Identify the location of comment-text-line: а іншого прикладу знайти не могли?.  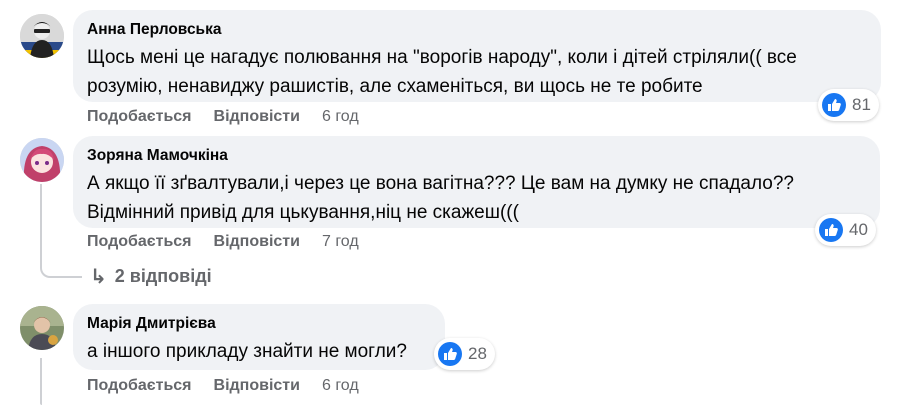
(247, 351).